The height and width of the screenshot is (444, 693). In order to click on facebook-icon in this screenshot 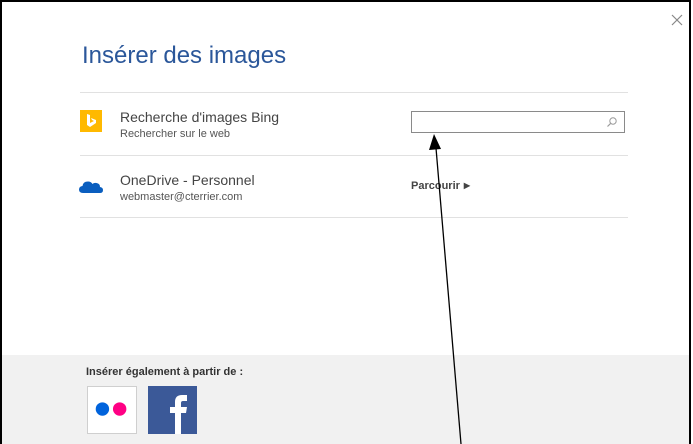, I will do `click(178, 414)`.